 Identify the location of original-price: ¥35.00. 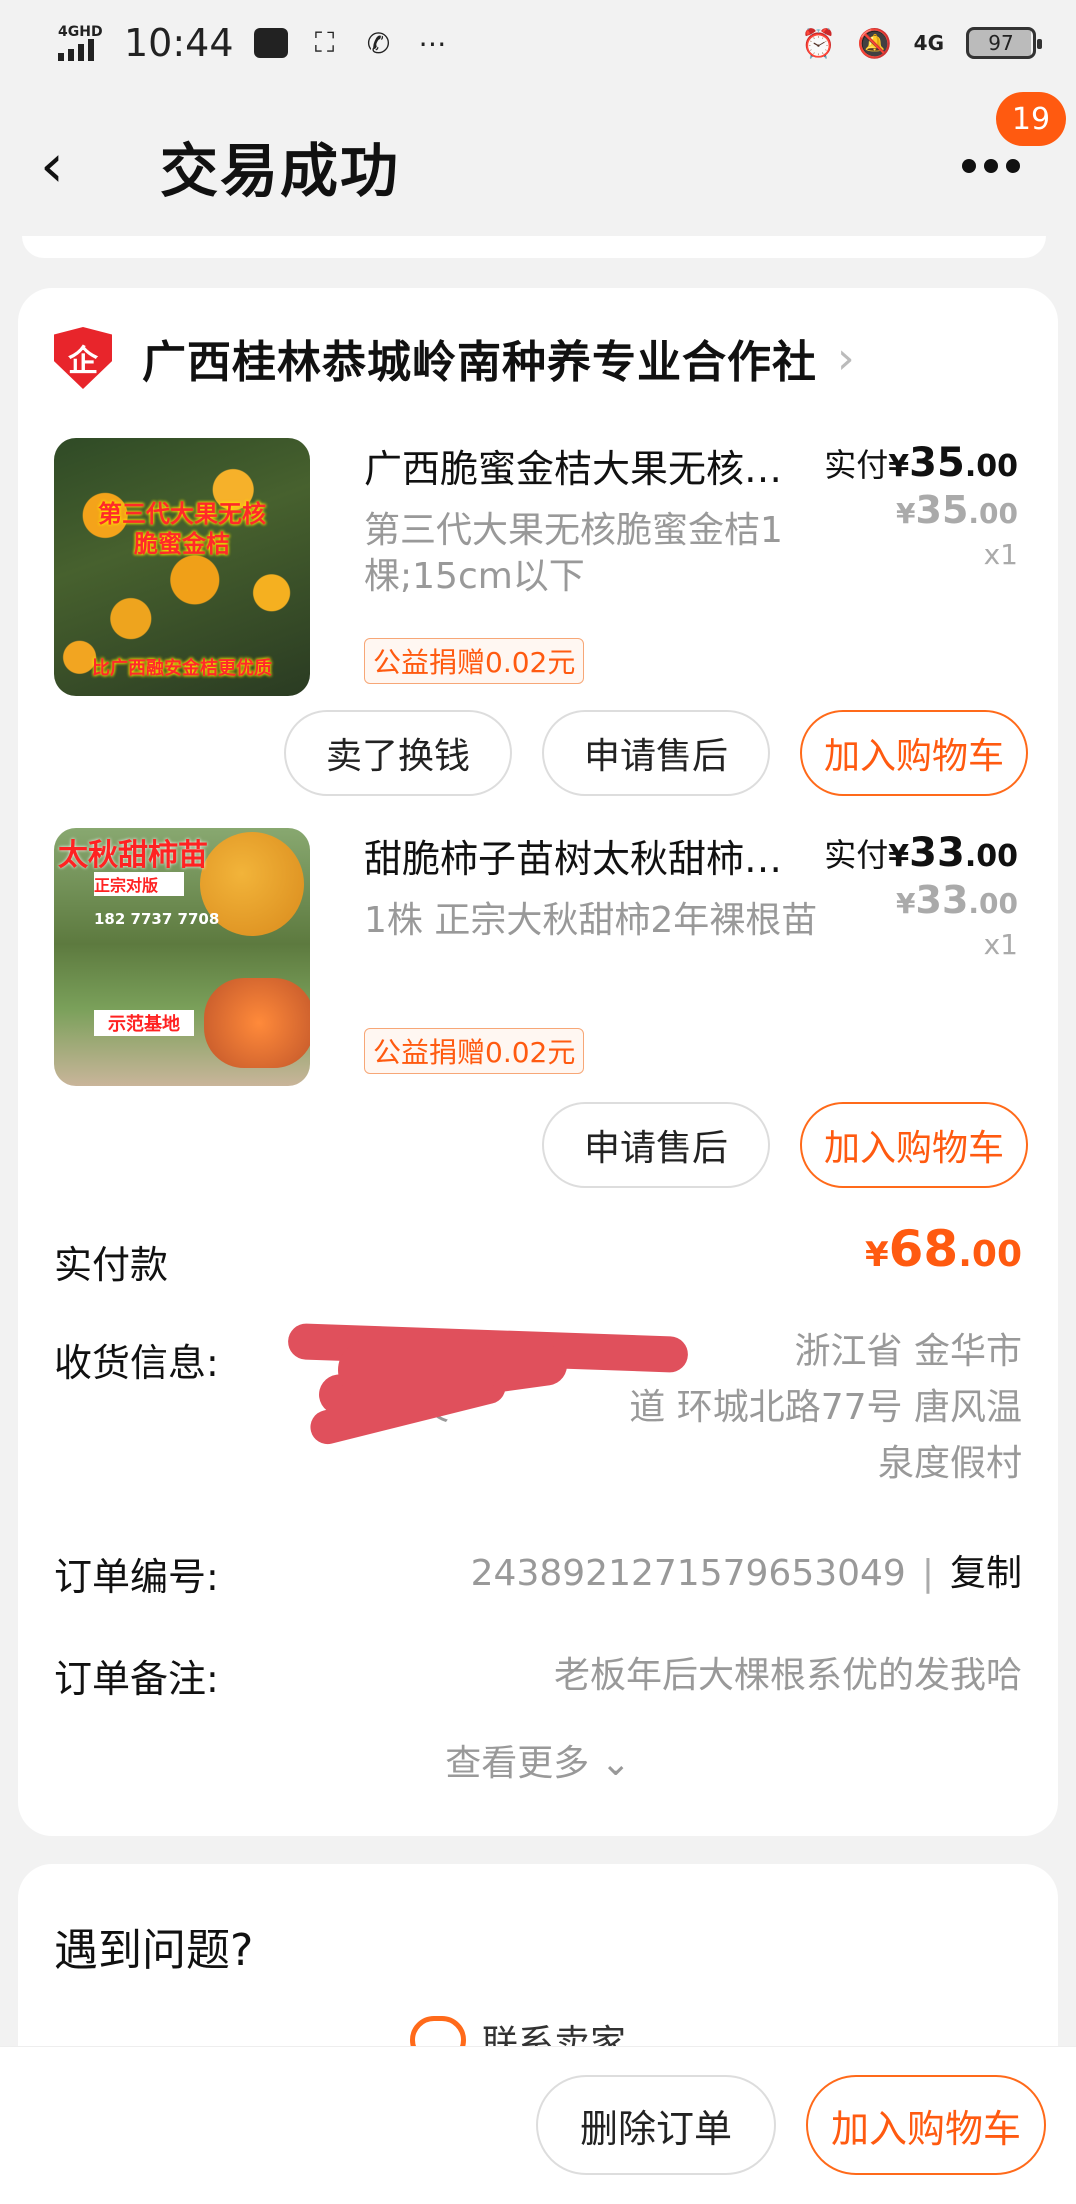
(921, 510).